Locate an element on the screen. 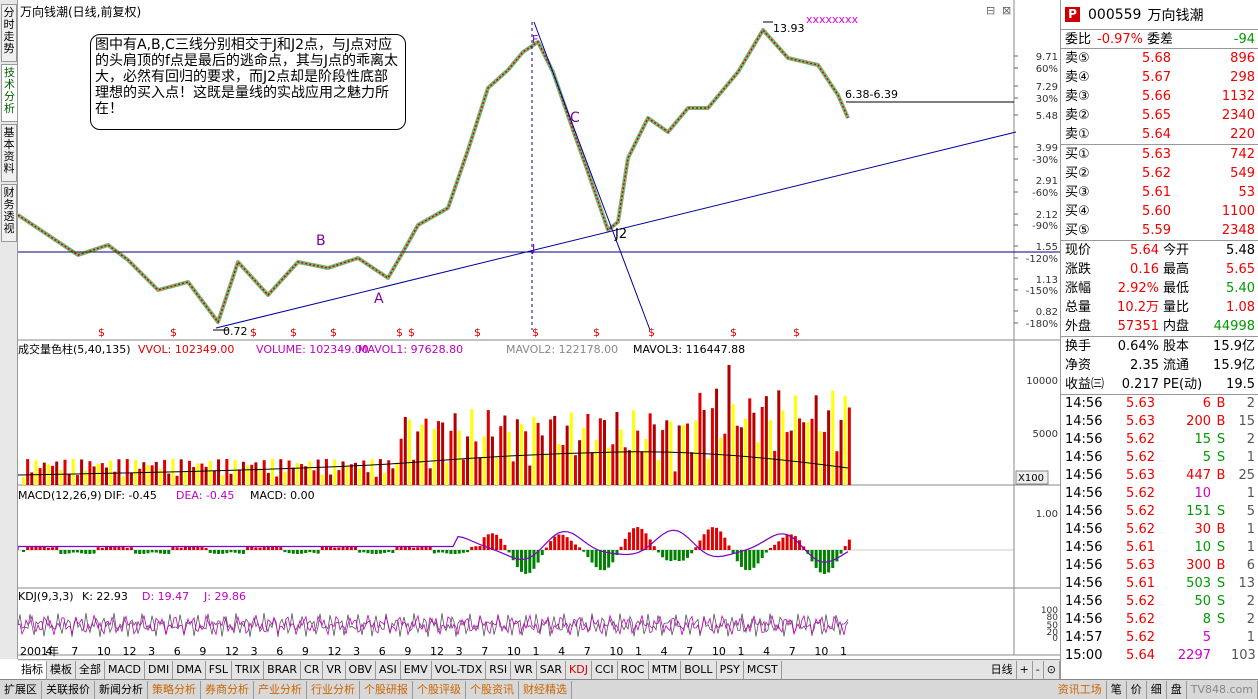 The height and width of the screenshot is (699, 1258). status-info-6: 个股资讯 is located at coordinates (492, 689).